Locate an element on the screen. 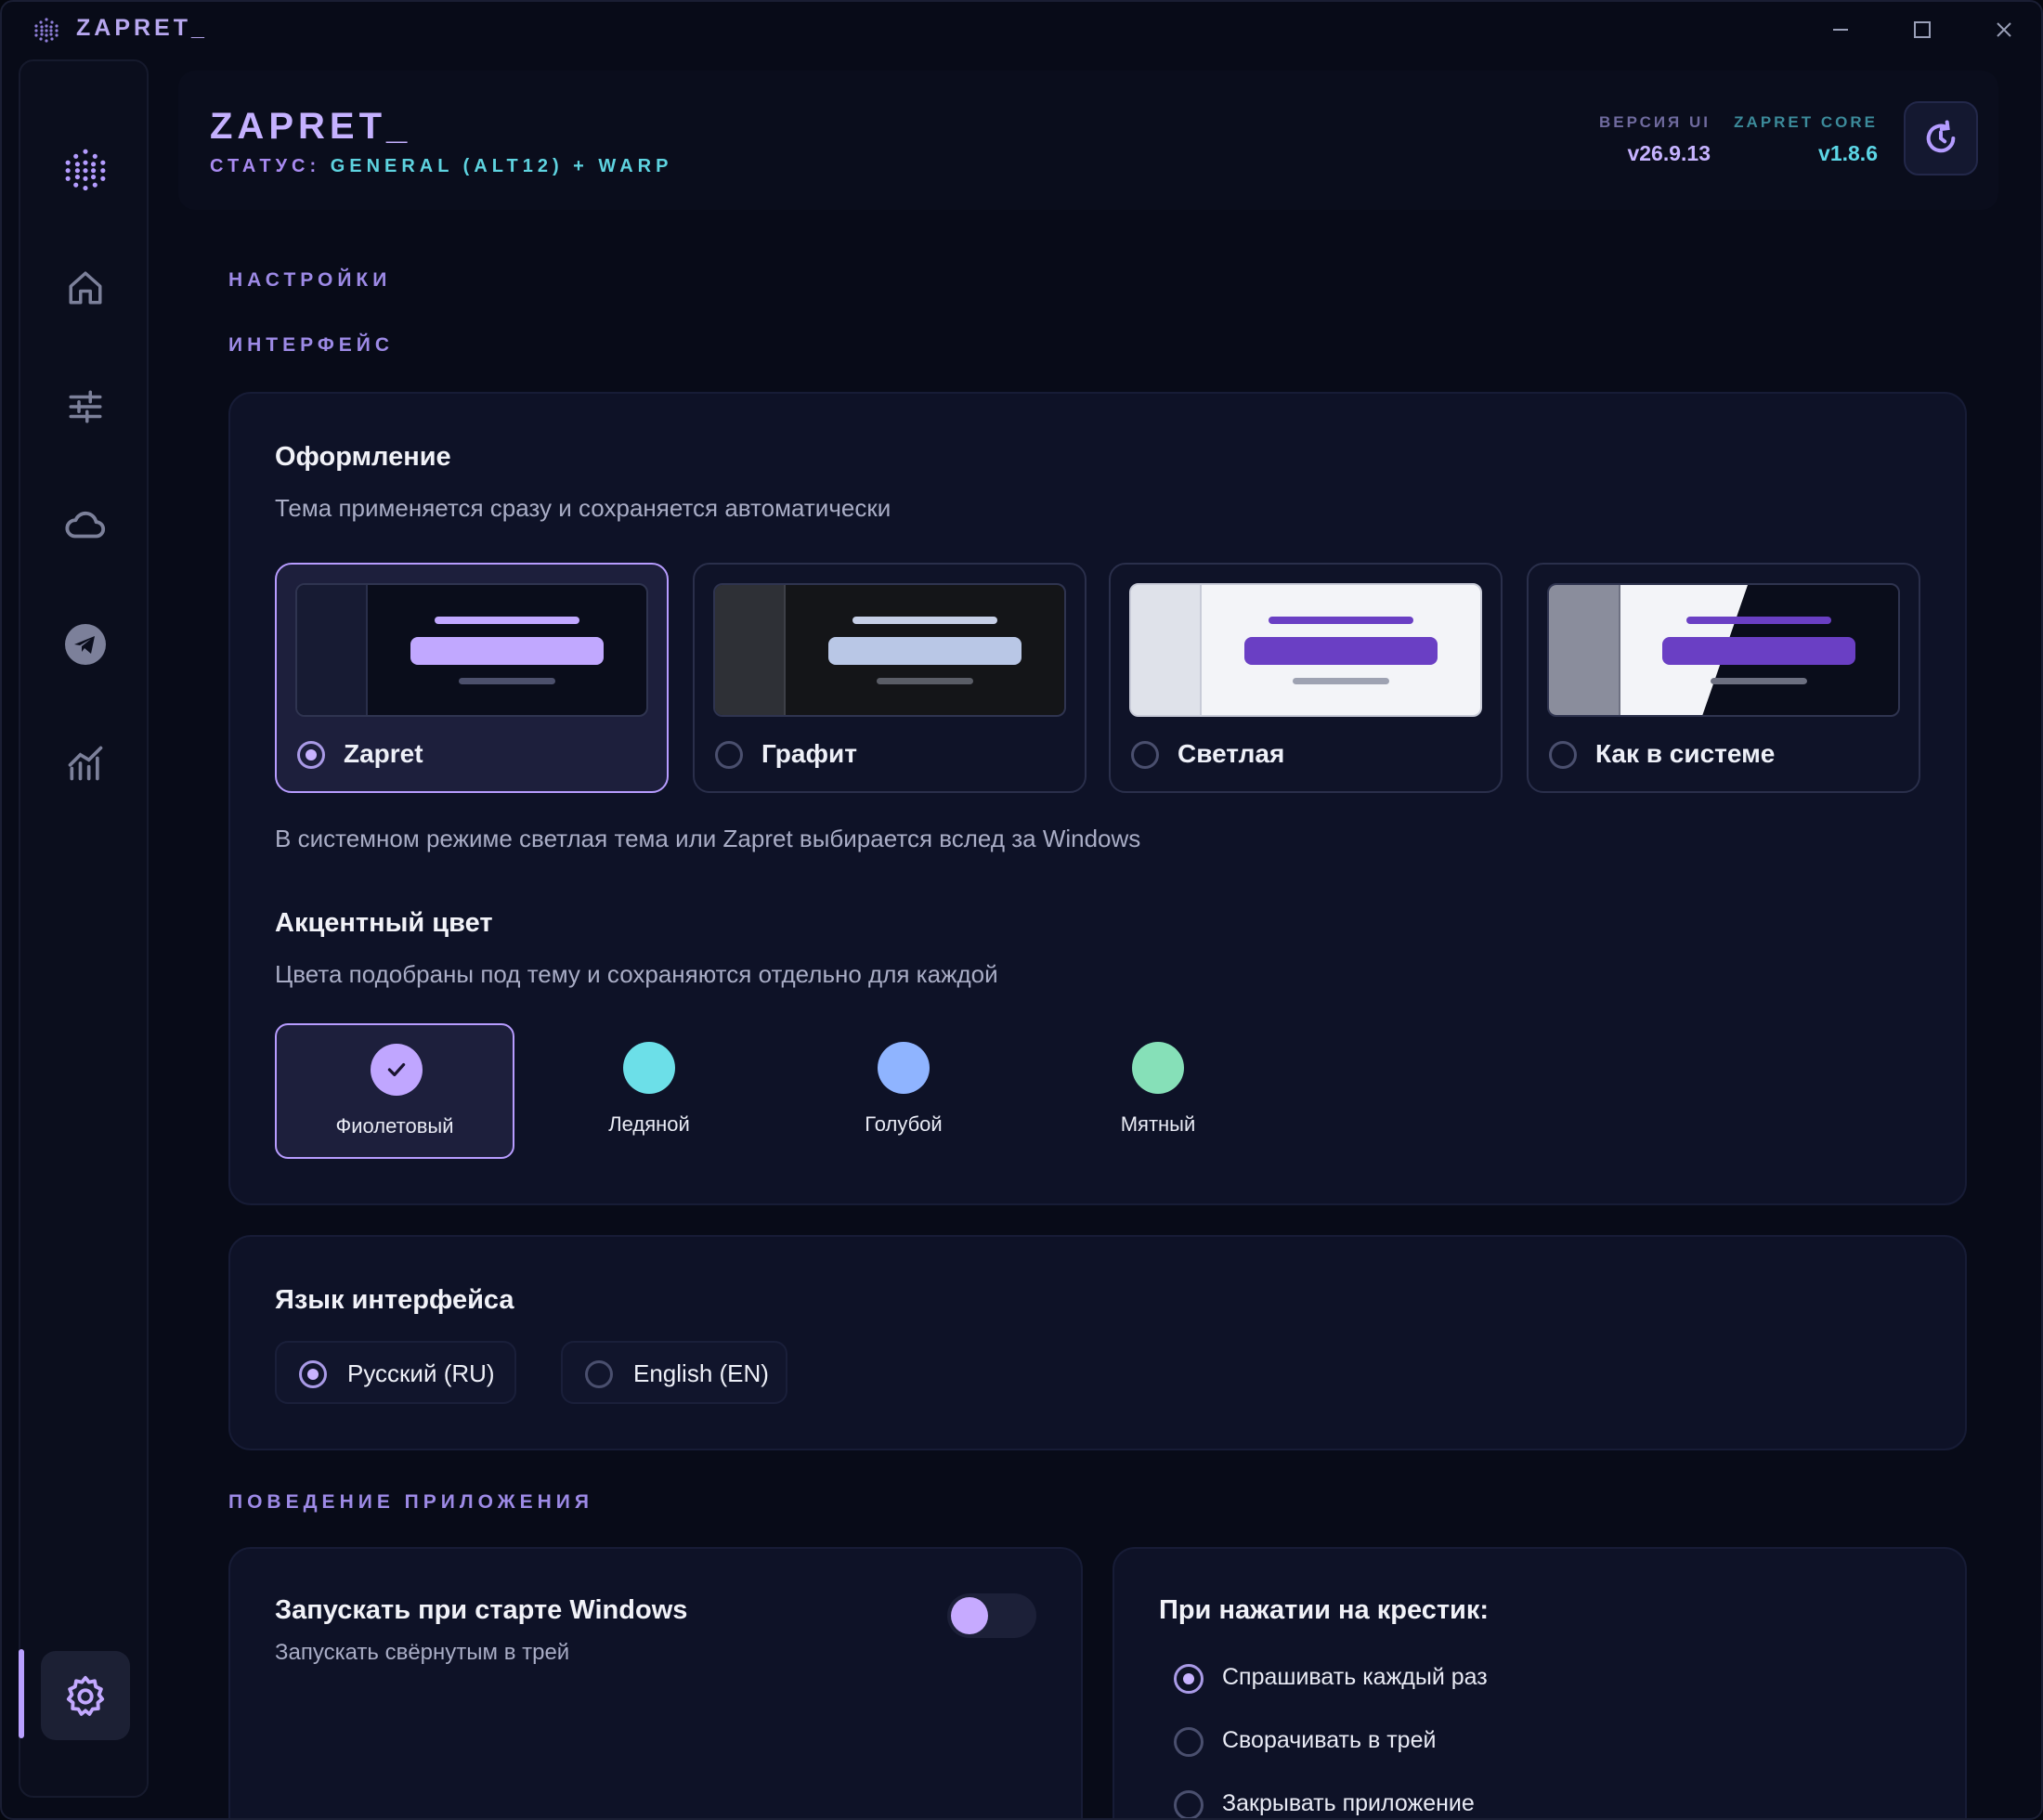  title-bar: ZAPRET_ is located at coordinates (1021, 30).